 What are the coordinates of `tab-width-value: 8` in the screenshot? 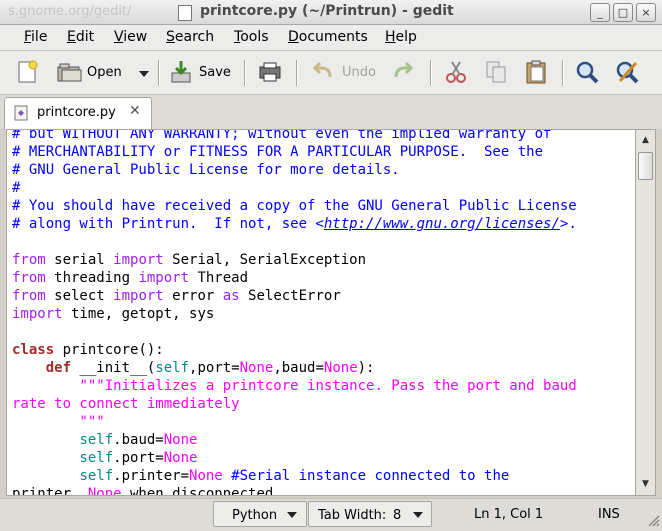 It's located at (397, 515).